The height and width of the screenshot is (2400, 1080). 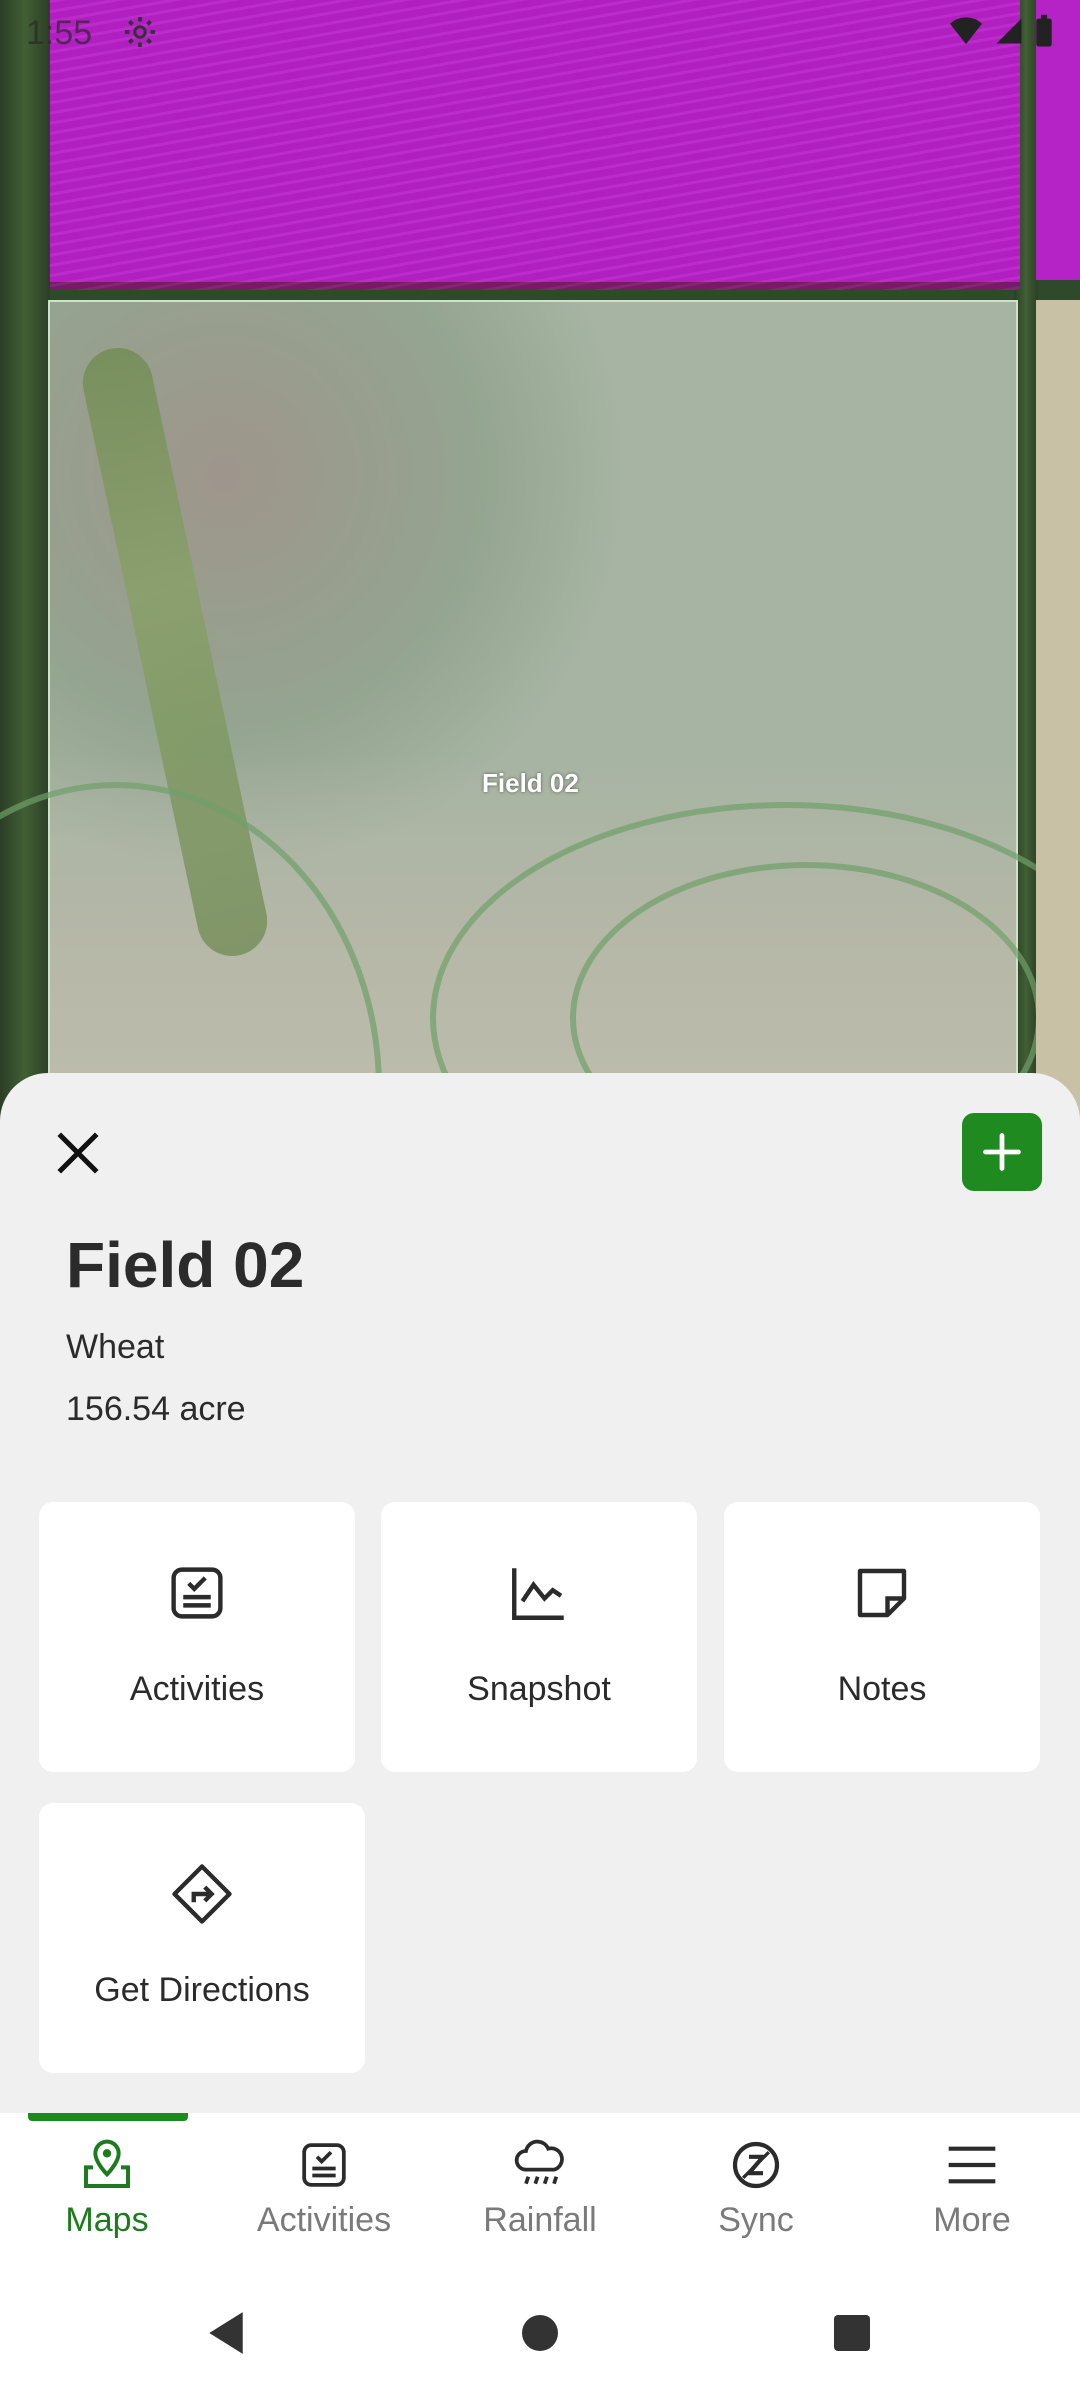 What do you see at coordinates (156, 1409) in the screenshot?
I see `field-area: 156.54 acre` at bounding box center [156, 1409].